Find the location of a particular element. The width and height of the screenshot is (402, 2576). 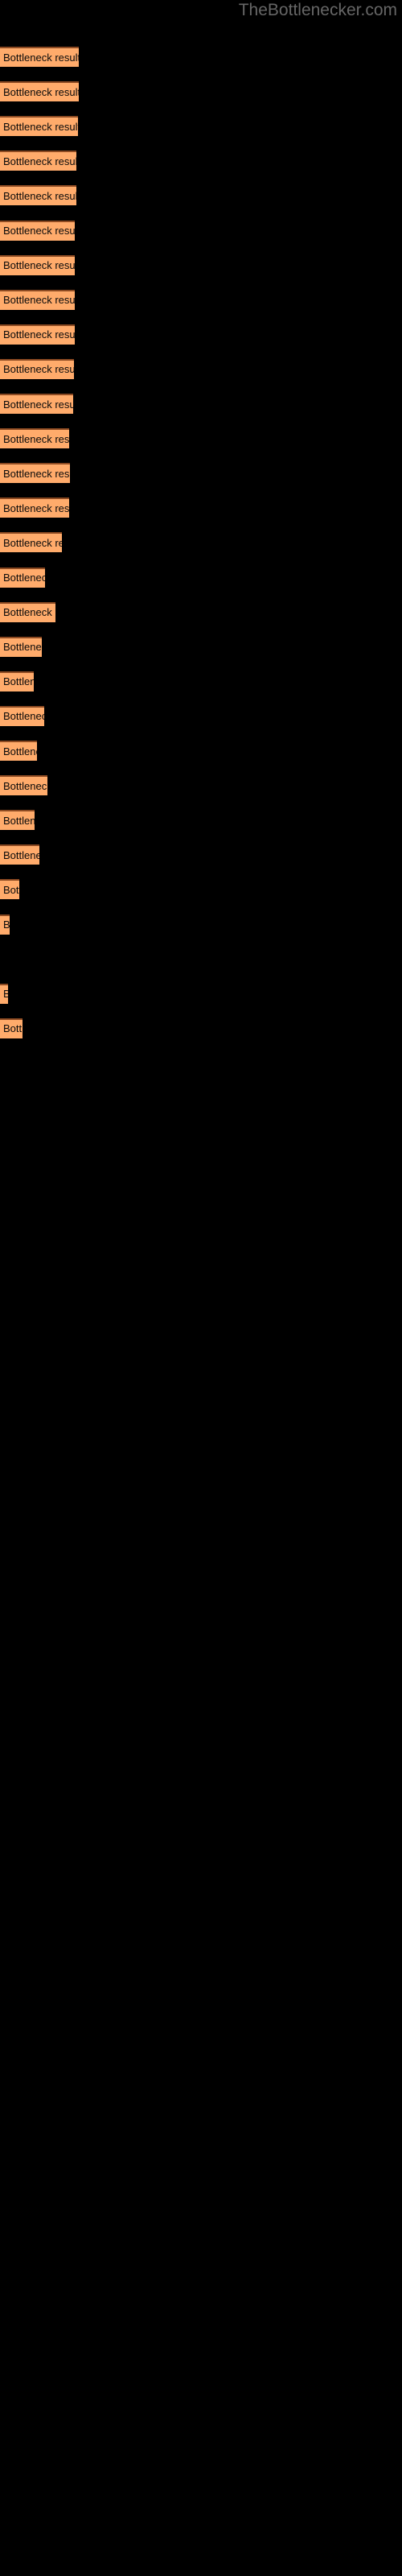

bar-22: Bottleneck result is located at coordinates (23, 785).